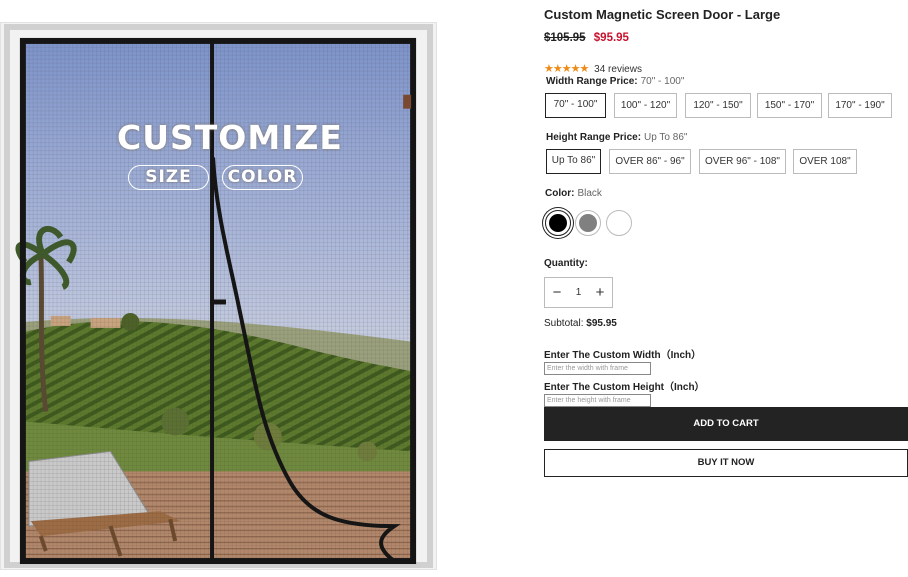 Image resolution: width=908 pixels, height=577 pixels. What do you see at coordinates (565, 38) in the screenshot?
I see `original-price: $105.95` at bounding box center [565, 38].